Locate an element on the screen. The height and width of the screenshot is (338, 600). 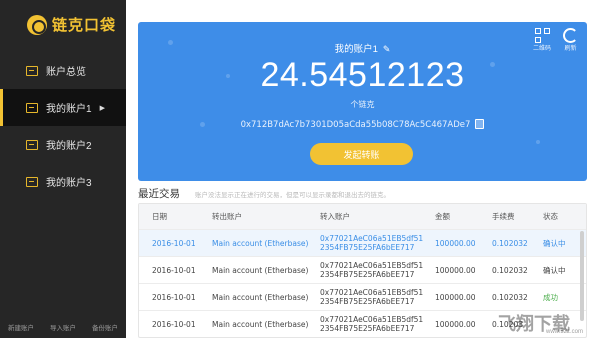
sidebar-item-account-2: 我的账户2 is located at coordinates (63, 144).